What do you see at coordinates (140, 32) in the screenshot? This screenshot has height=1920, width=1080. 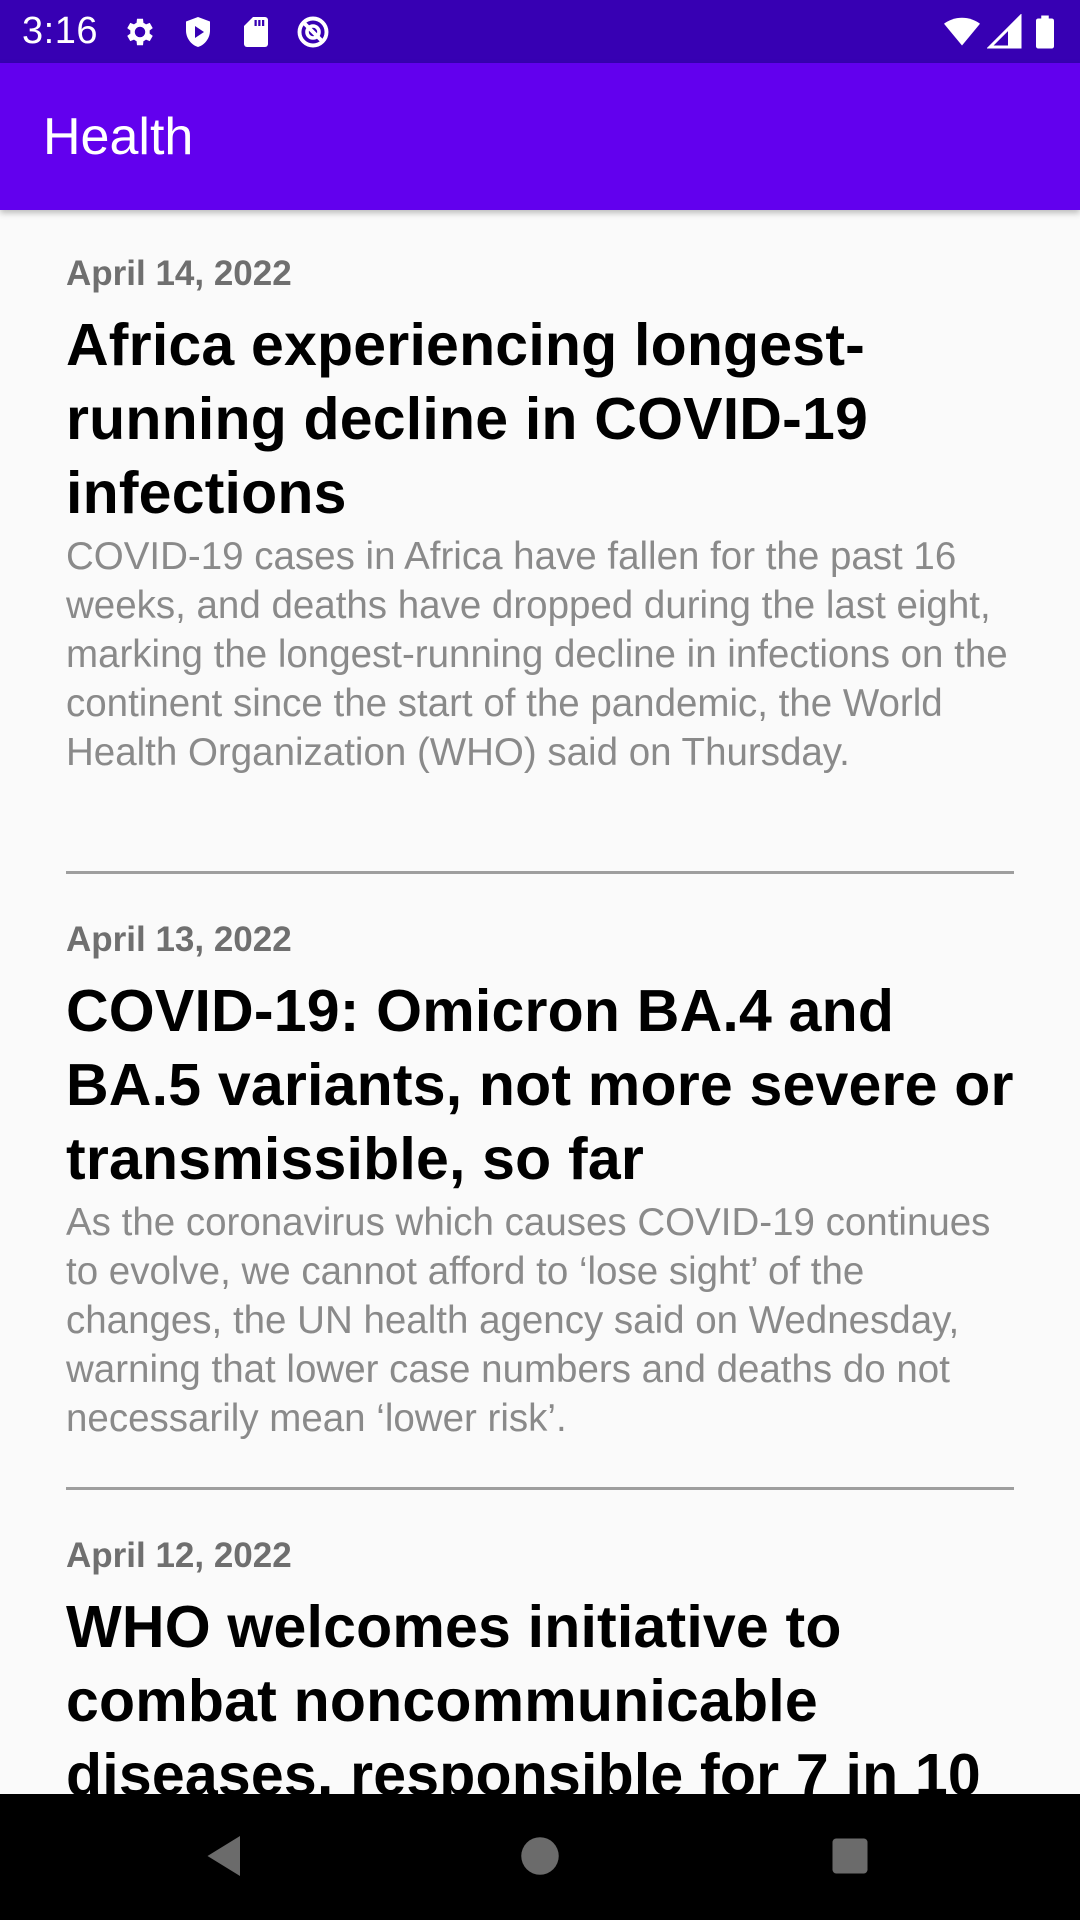 I see `gear-icon` at bounding box center [140, 32].